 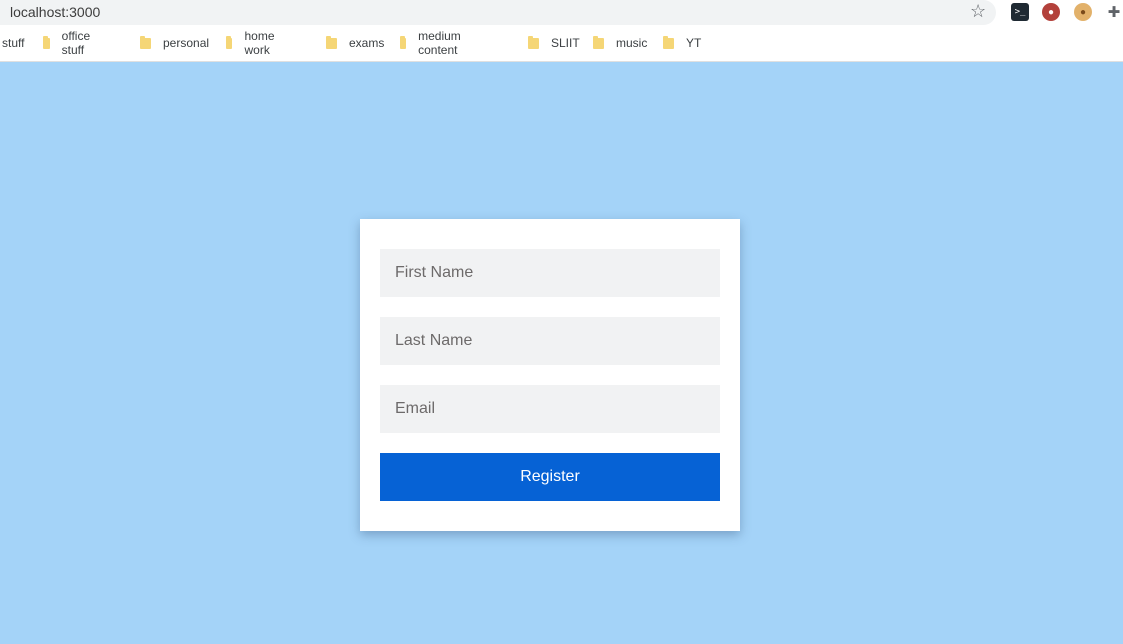 What do you see at coordinates (55, 12) in the screenshot?
I see `url-text: localhost:3000` at bounding box center [55, 12].